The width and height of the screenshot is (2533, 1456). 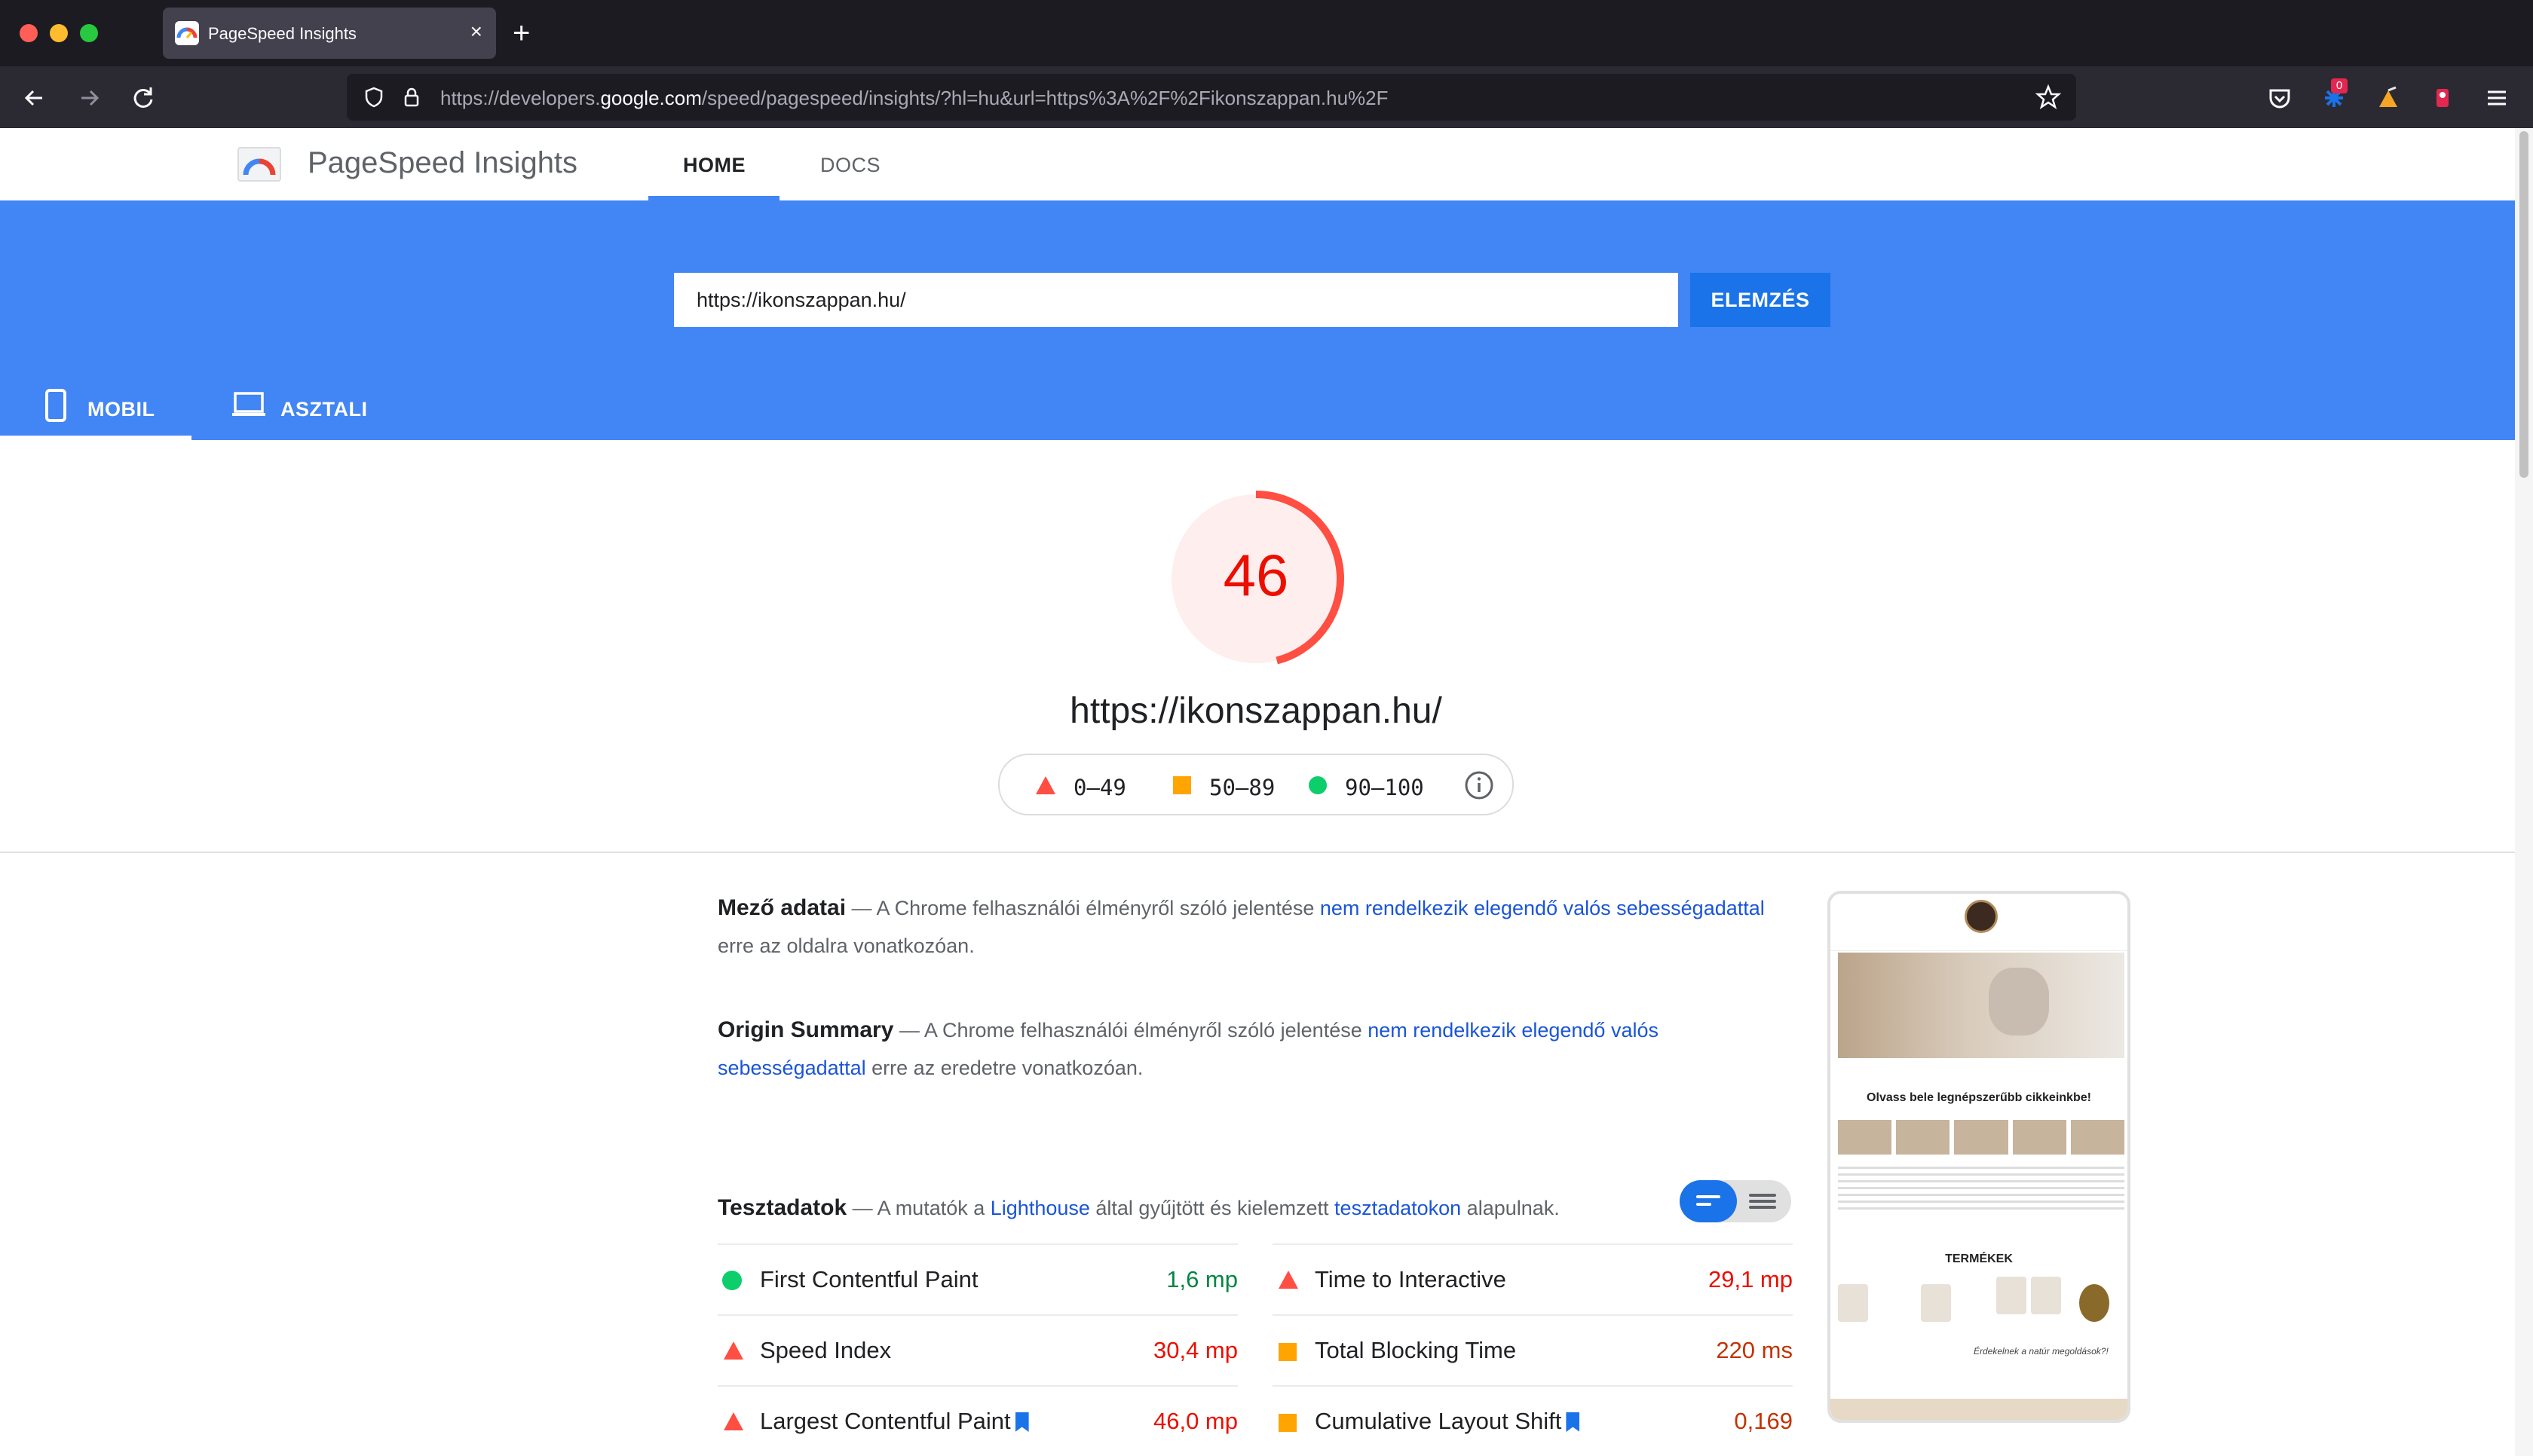 I want to click on metric-value: 0,169, so click(x=1763, y=1421).